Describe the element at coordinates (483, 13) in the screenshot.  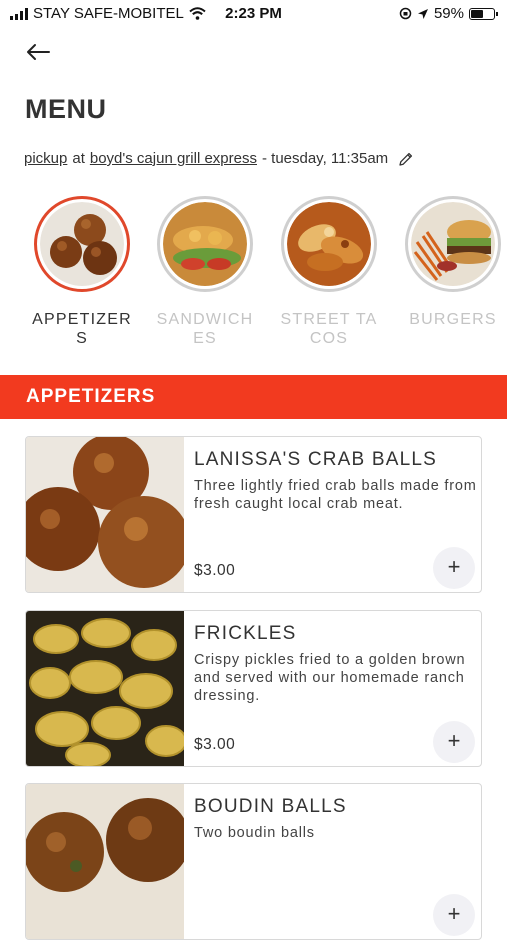
I see `battery-icon` at that location.